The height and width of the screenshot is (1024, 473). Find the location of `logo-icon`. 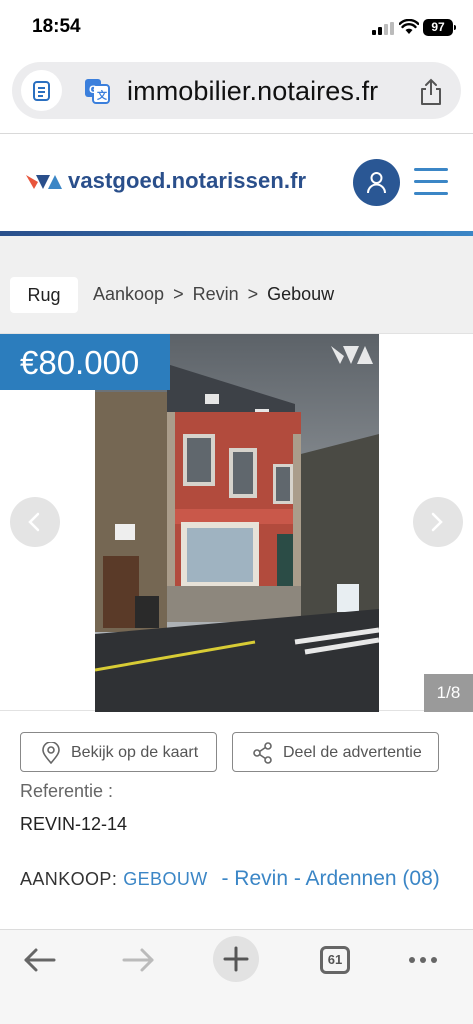

logo-icon is located at coordinates (44, 182).